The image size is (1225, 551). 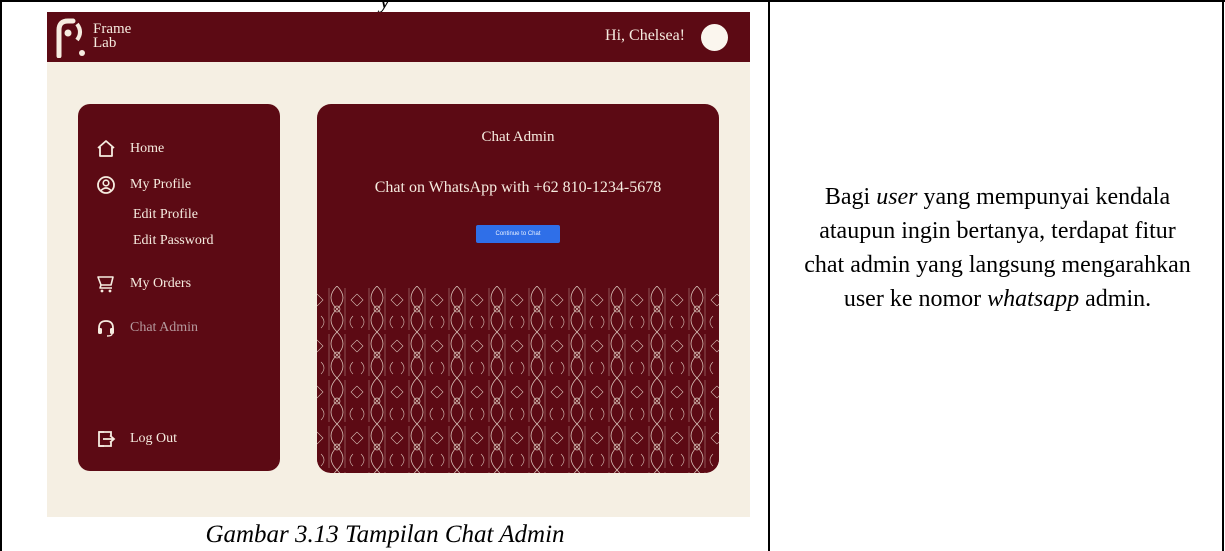 I want to click on sidebar-label-chat-admin: Chat Admin, so click(x=164, y=327).